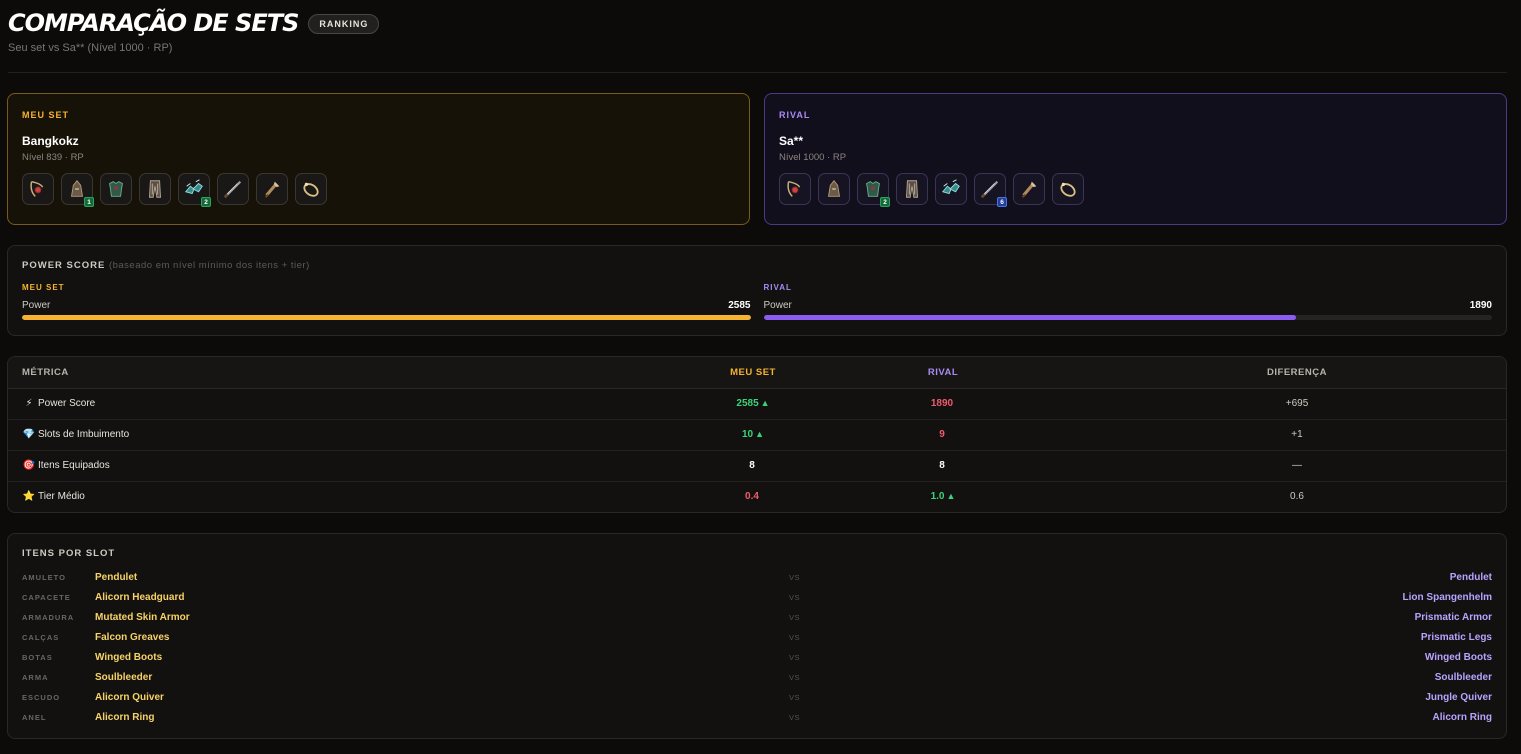 The image size is (1521, 754). What do you see at coordinates (777, 287) in the screenshot?
I see `rival-power-label: RIVAL` at bounding box center [777, 287].